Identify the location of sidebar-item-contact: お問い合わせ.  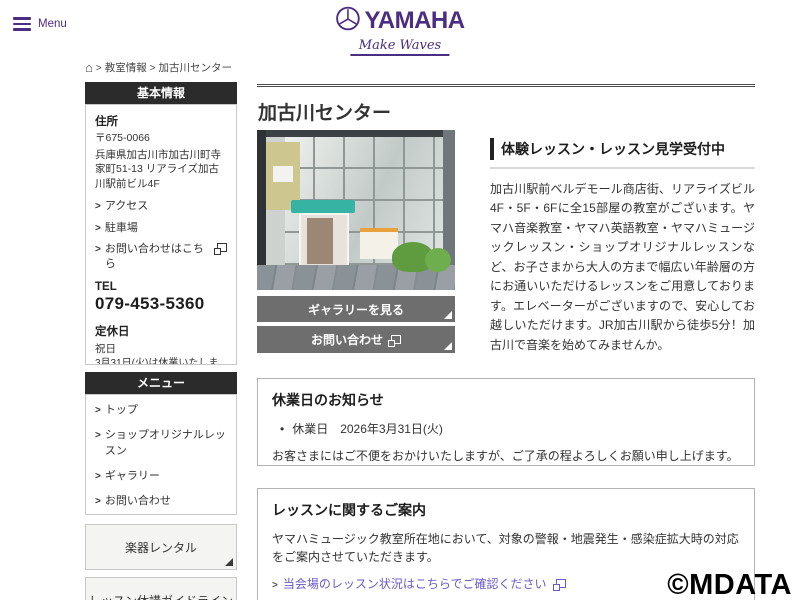
(161, 502).